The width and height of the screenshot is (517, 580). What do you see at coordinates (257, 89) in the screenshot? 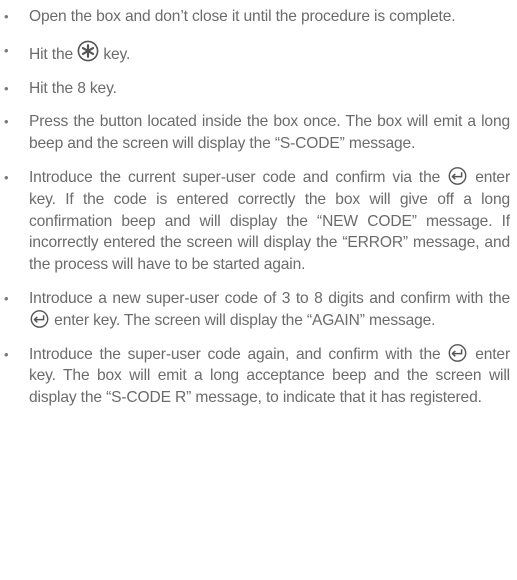
I see `list-item: • Hit the 8 key.` at bounding box center [257, 89].